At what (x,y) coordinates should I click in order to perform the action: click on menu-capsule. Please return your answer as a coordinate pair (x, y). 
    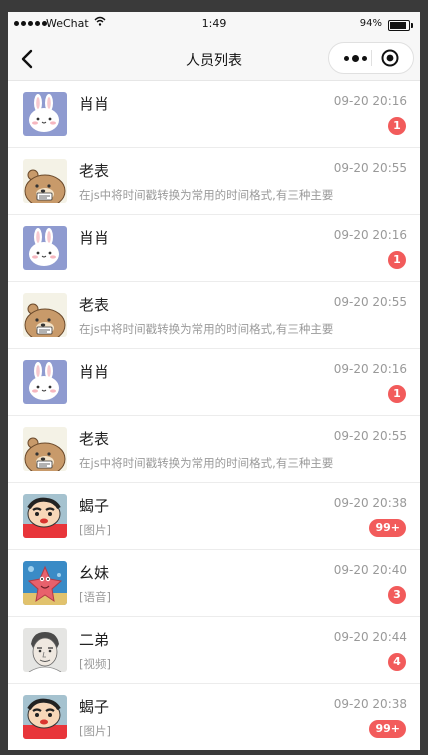
    Looking at the image, I should click on (371, 58).